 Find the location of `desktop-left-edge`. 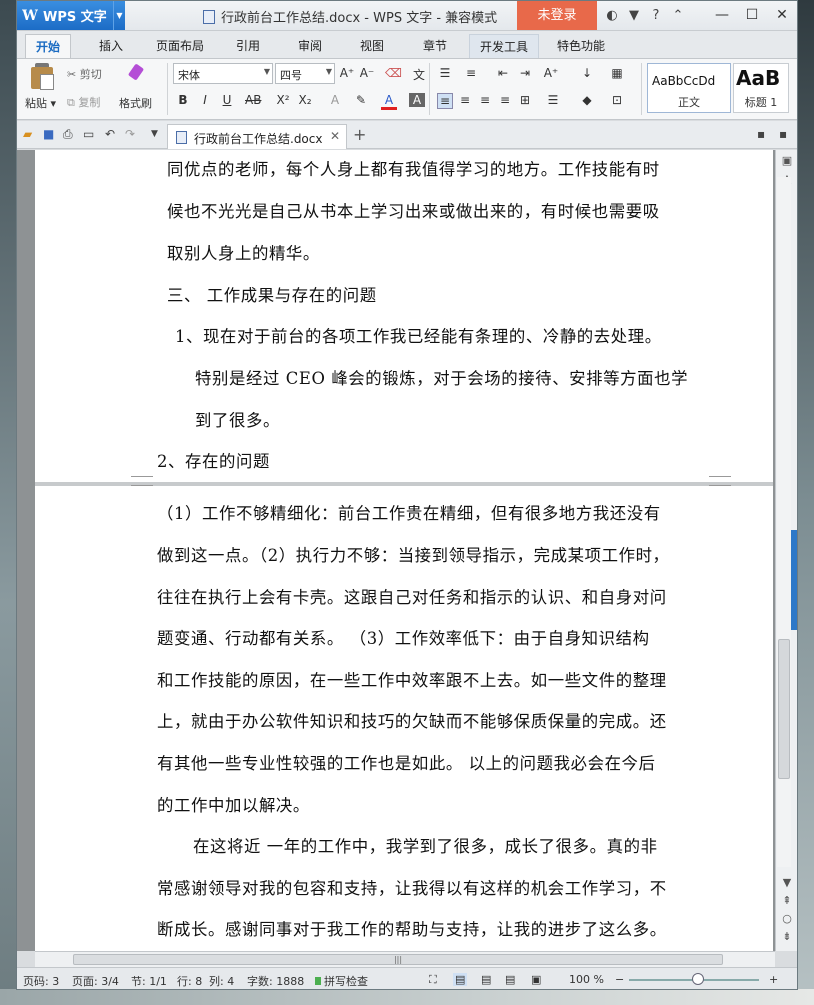

desktop-left-edge is located at coordinates (8, 502).